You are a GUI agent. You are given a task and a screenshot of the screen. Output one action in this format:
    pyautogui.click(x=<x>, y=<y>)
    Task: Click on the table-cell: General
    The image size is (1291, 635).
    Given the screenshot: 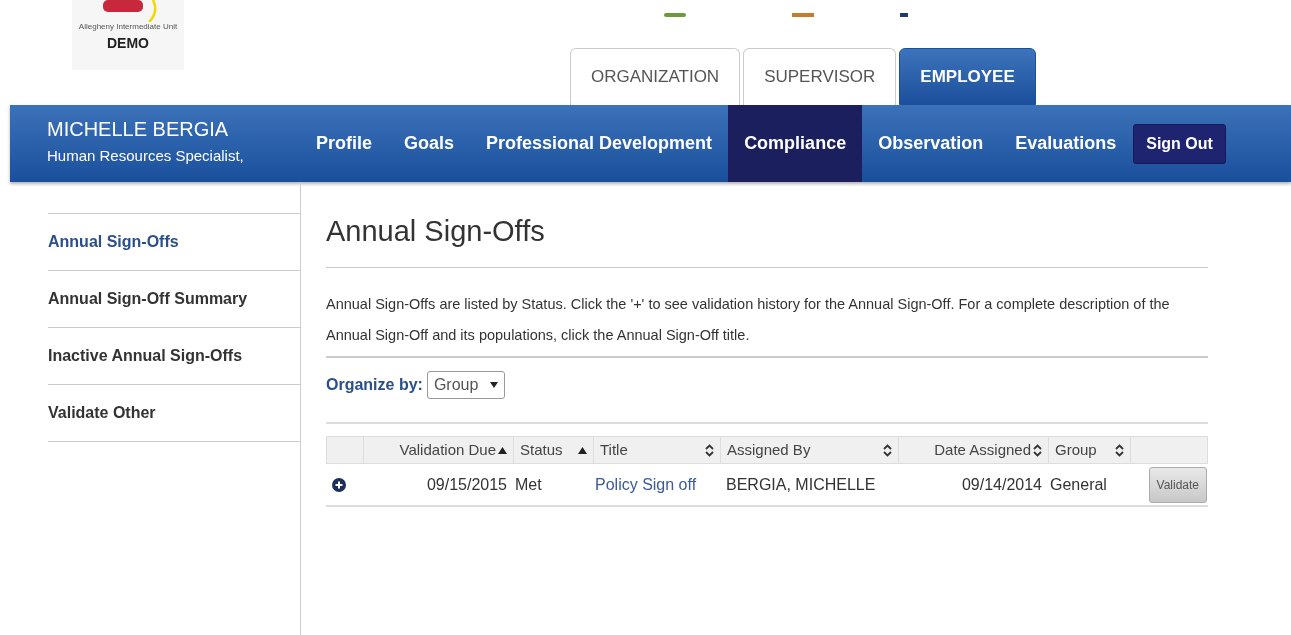 What is the action you would take?
    pyautogui.click(x=1078, y=484)
    